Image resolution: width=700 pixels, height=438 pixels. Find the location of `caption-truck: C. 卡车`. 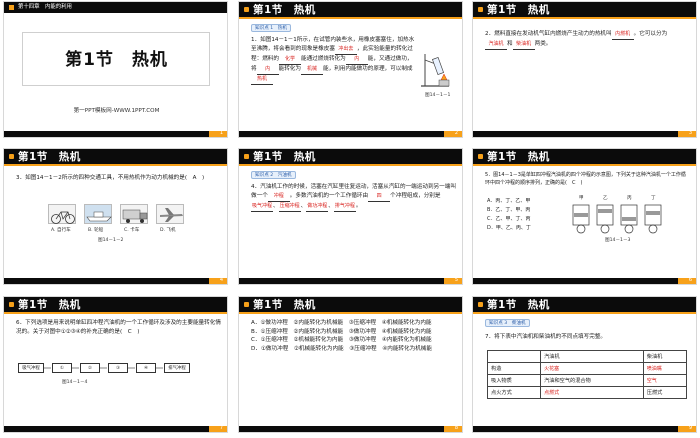

caption-truck: C. 卡车 is located at coordinates (132, 230).